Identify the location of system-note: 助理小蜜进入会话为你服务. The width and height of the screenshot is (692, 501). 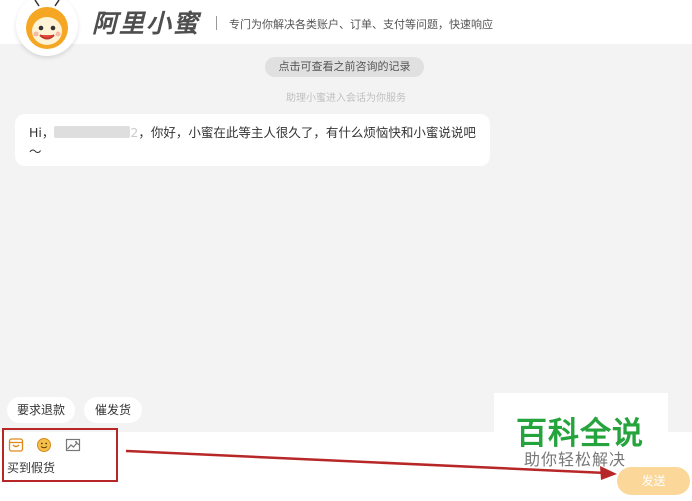
(346, 98).